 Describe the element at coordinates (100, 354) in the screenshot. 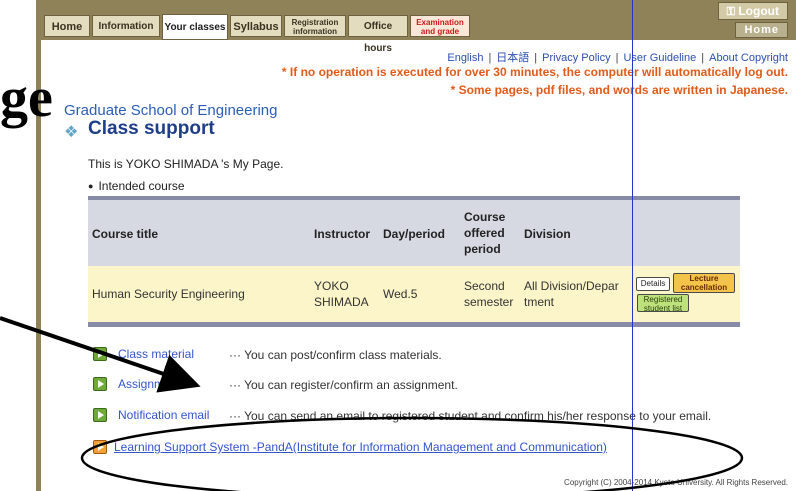

I see `annotation-arrow` at that location.